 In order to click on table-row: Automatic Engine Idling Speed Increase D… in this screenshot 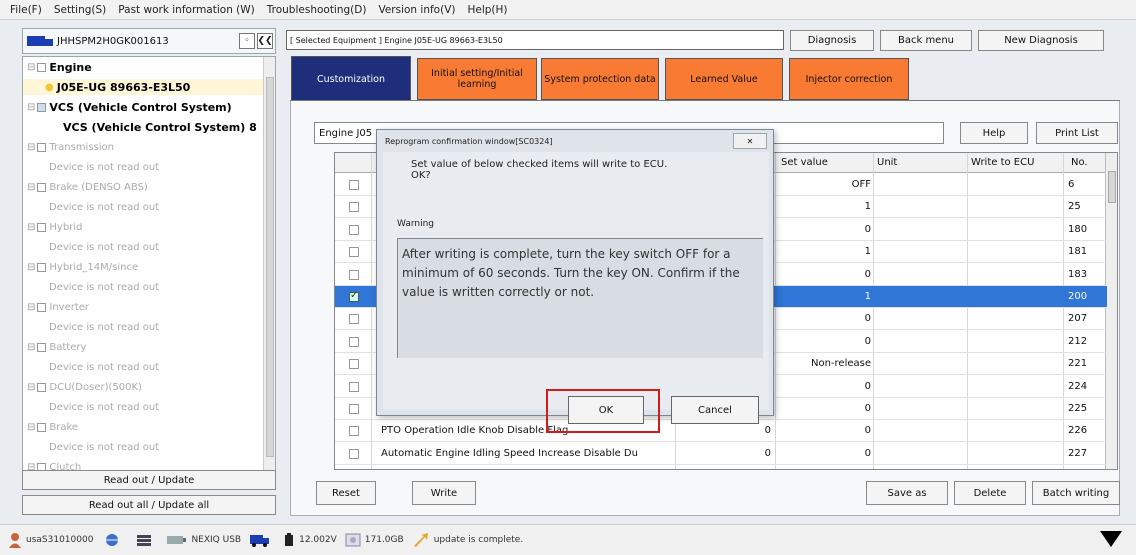, I will do `click(721, 454)`.